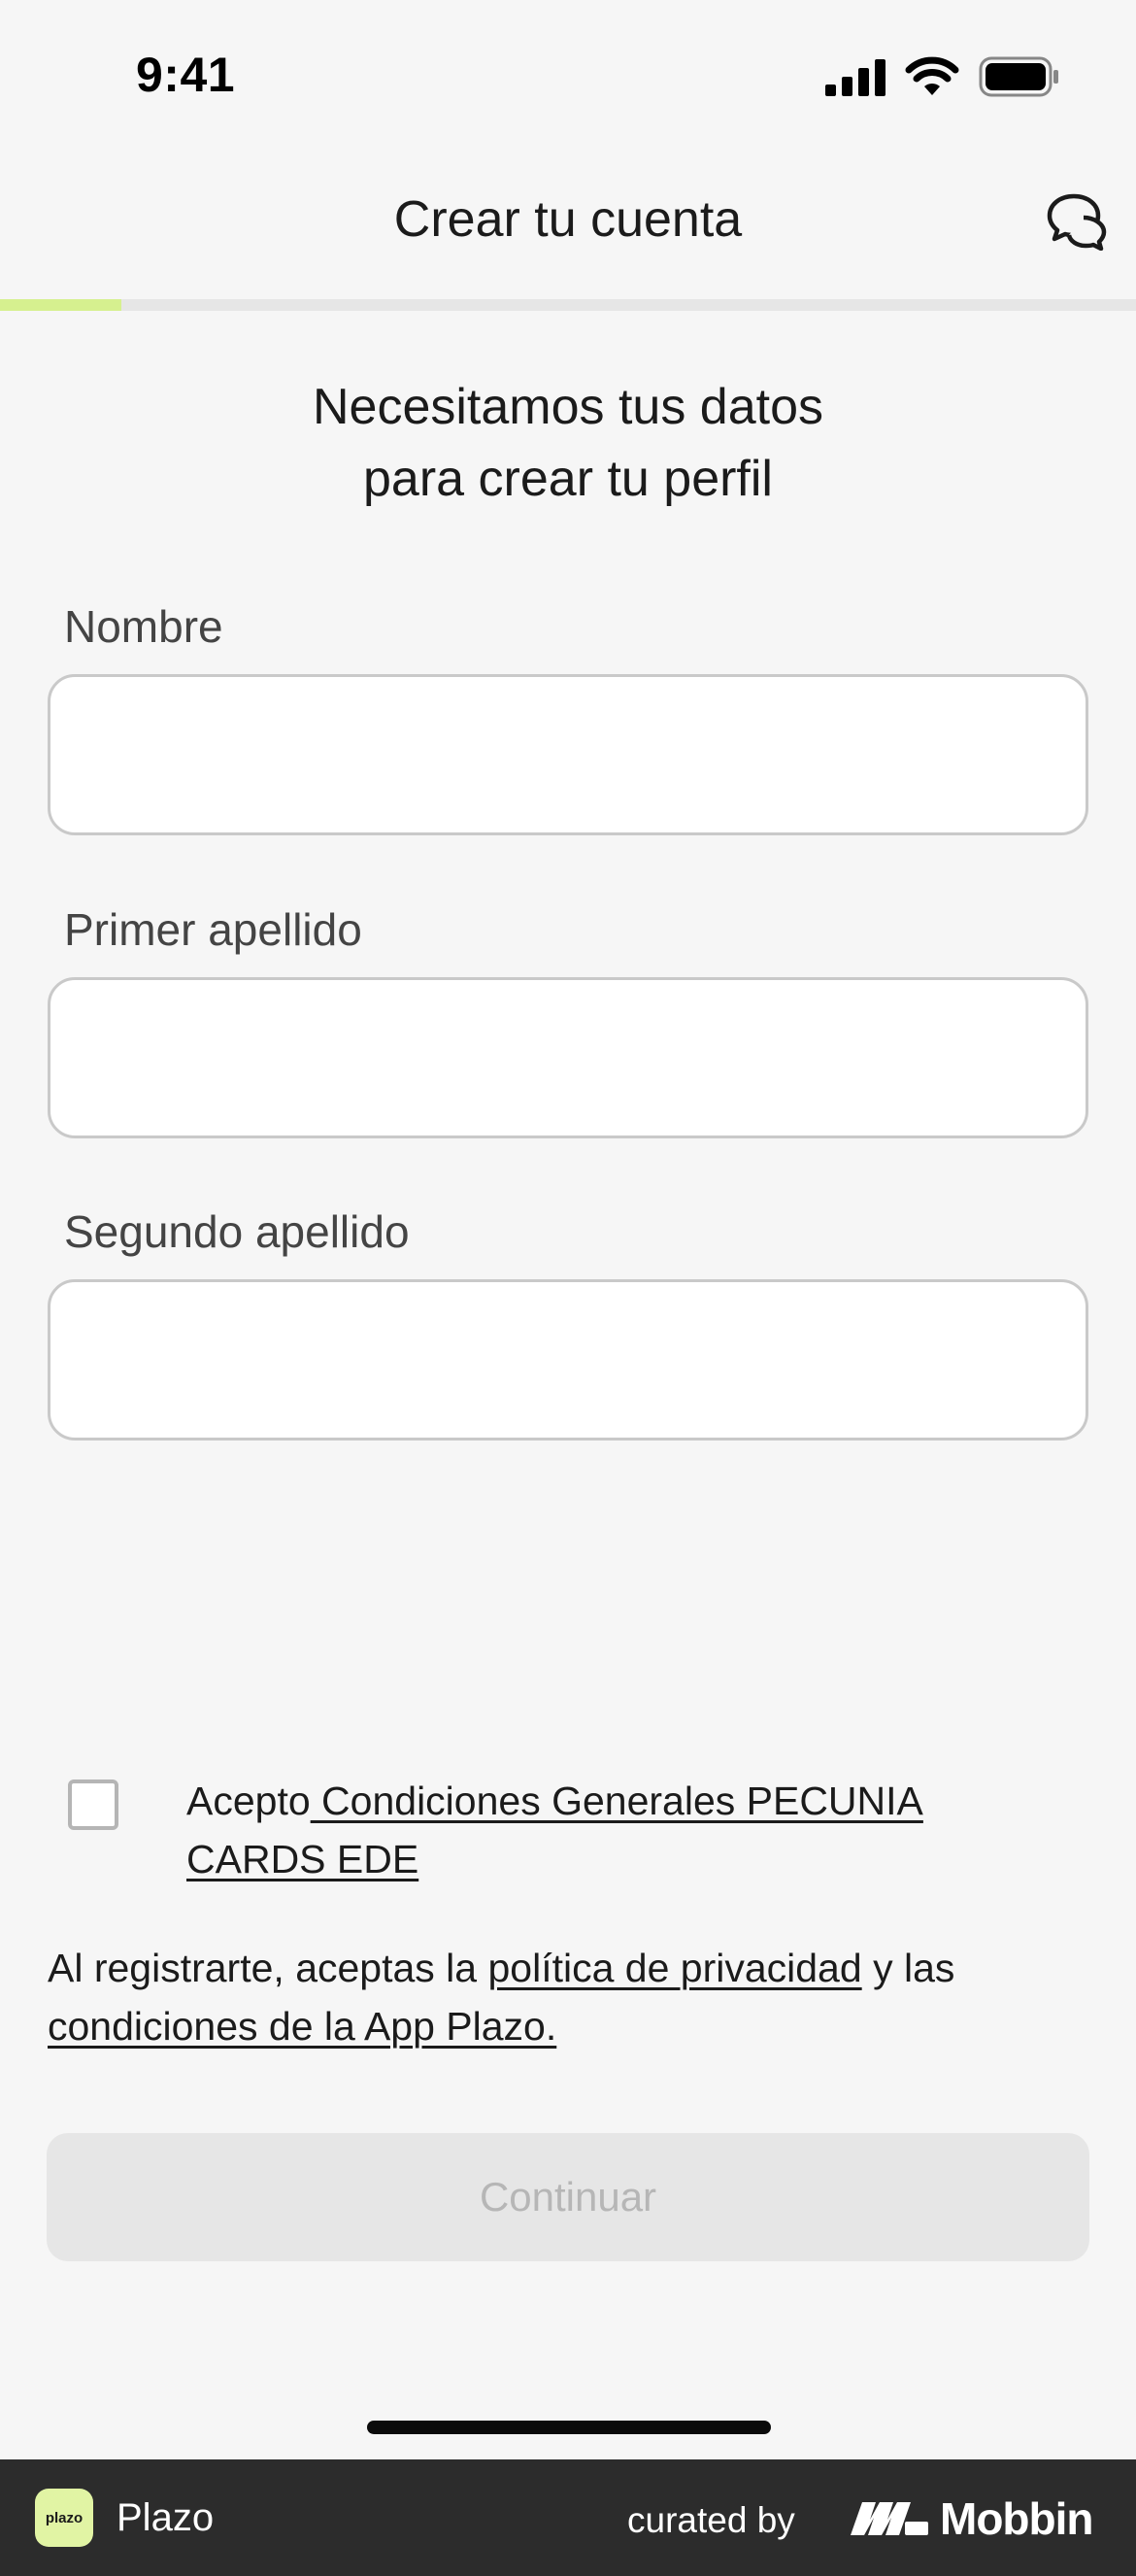 This screenshot has width=1136, height=2576. What do you see at coordinates (93, 1804) in the screenshot?
I see `terms-checkbox` at bounding box center [93, 1804].